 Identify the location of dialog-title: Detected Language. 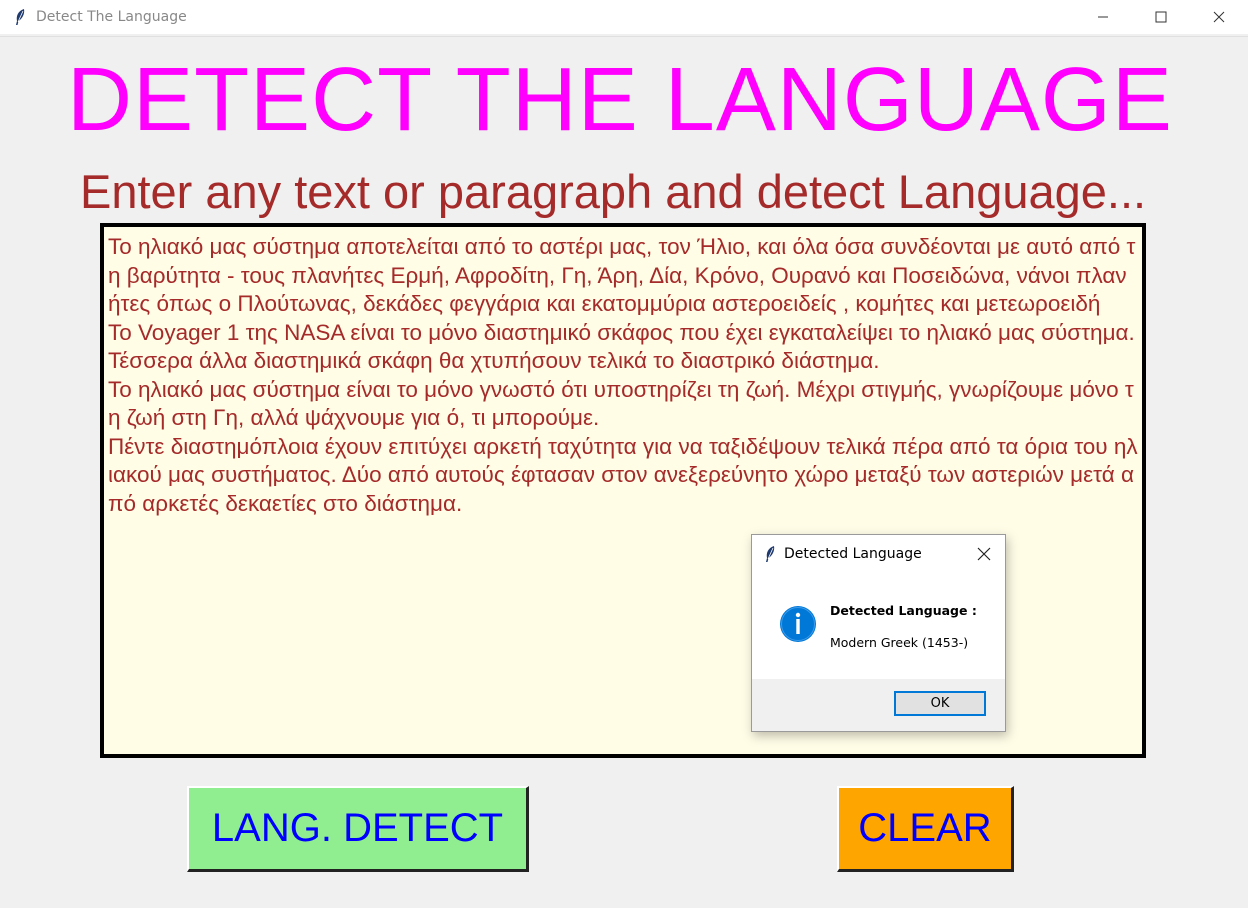
(853, 554).